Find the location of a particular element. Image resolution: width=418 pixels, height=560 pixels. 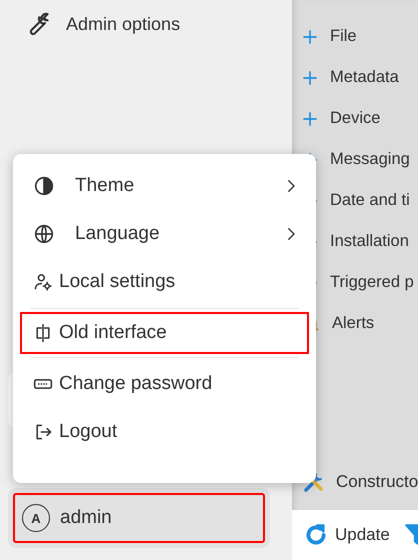

admin-options-button: Admin options is located at coordinates (101, 24).